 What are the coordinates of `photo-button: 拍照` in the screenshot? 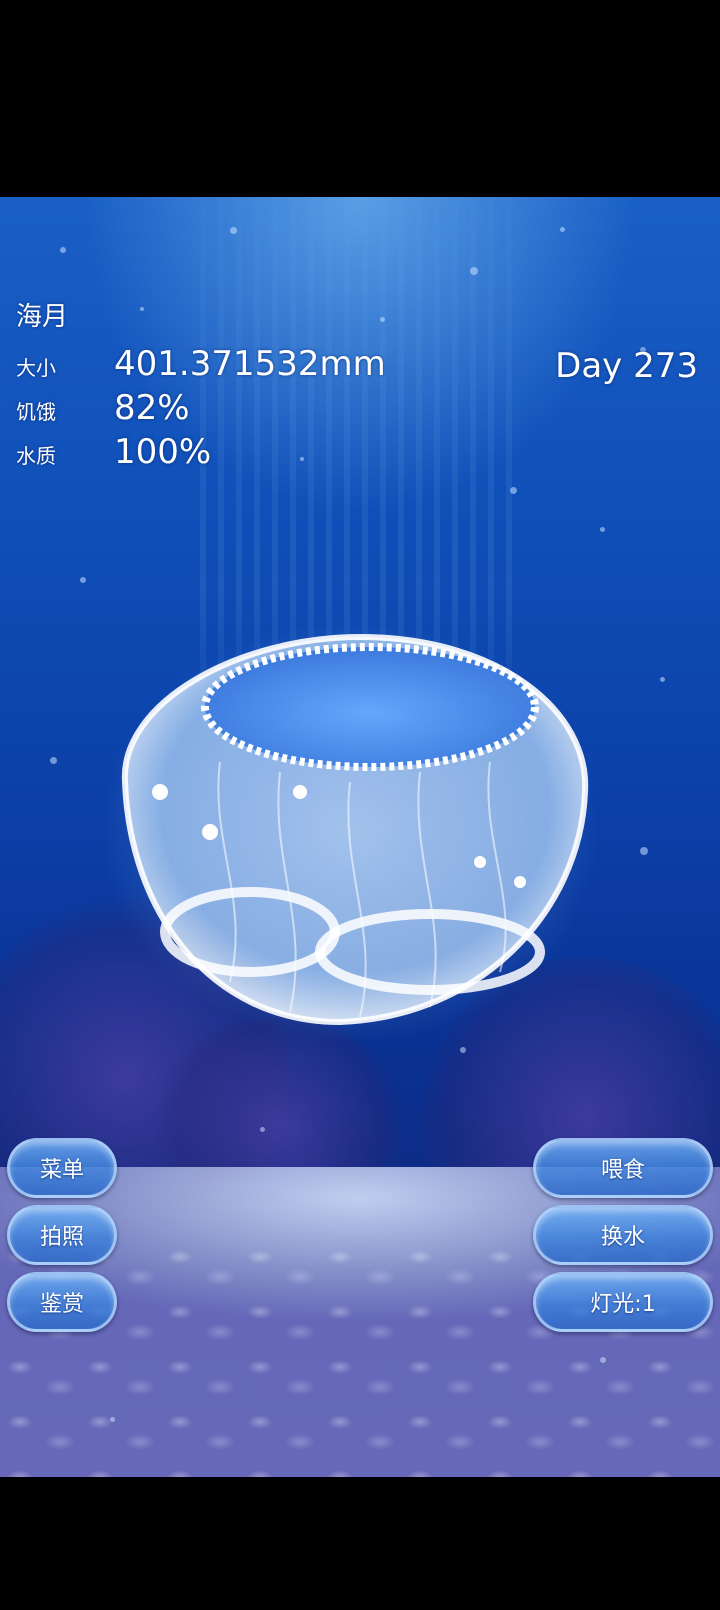 It's located at (62, 1235).